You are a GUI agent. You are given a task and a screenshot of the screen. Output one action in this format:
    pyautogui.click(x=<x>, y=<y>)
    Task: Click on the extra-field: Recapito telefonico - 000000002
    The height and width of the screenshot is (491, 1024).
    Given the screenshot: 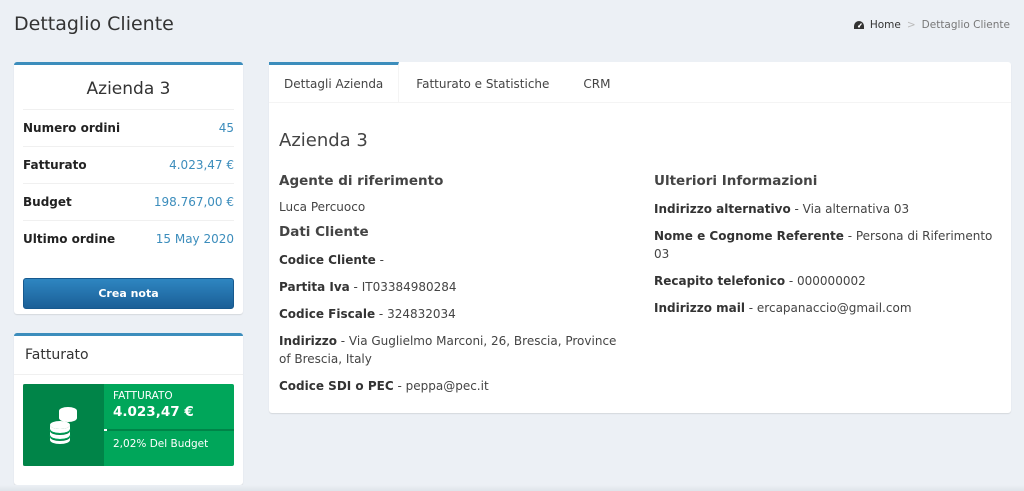 What is the action you would take?
    pyautogui.click(x=829, y=281)
    